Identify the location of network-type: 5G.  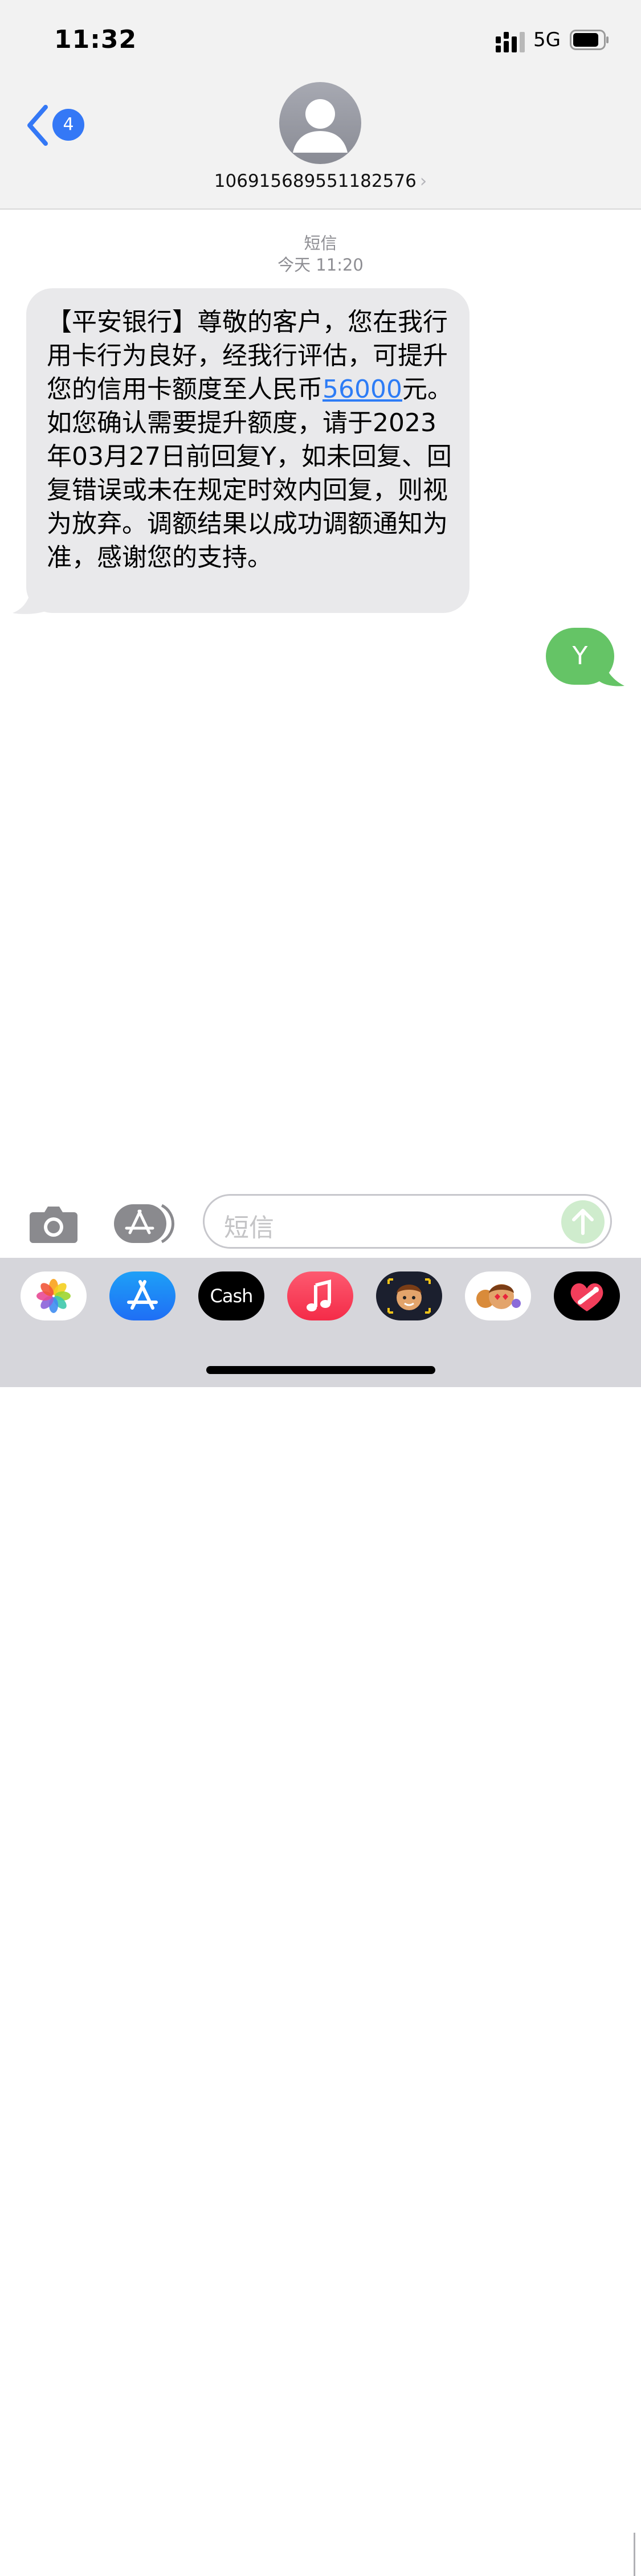
(547, 39).